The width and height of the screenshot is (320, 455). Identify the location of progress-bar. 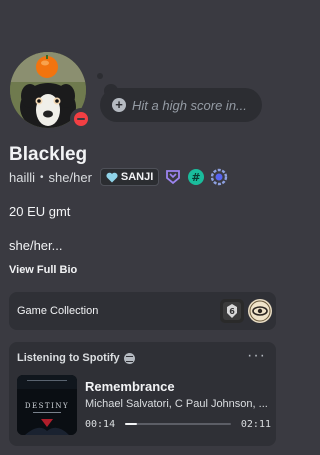
(178, 424).